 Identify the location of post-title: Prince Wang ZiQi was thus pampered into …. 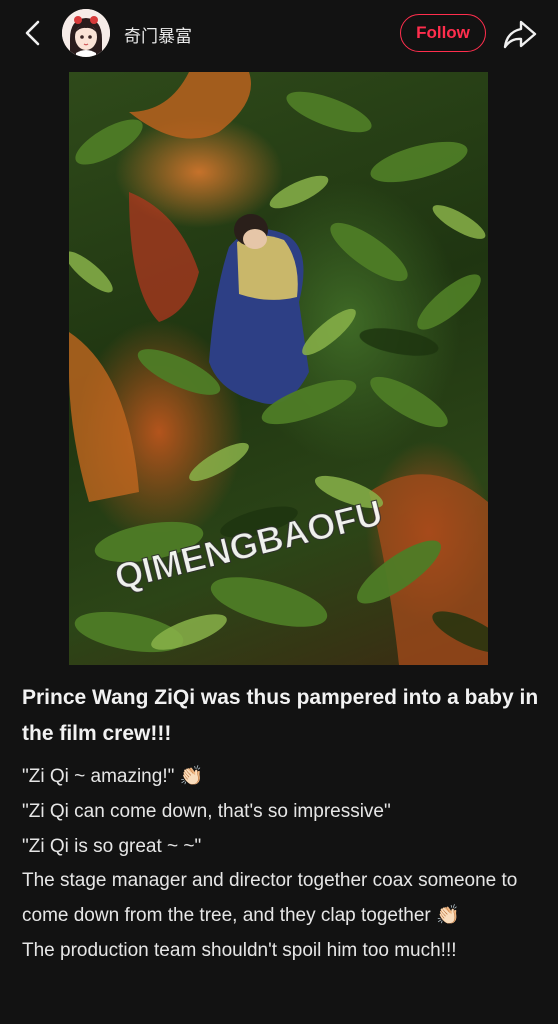
(280, 715).